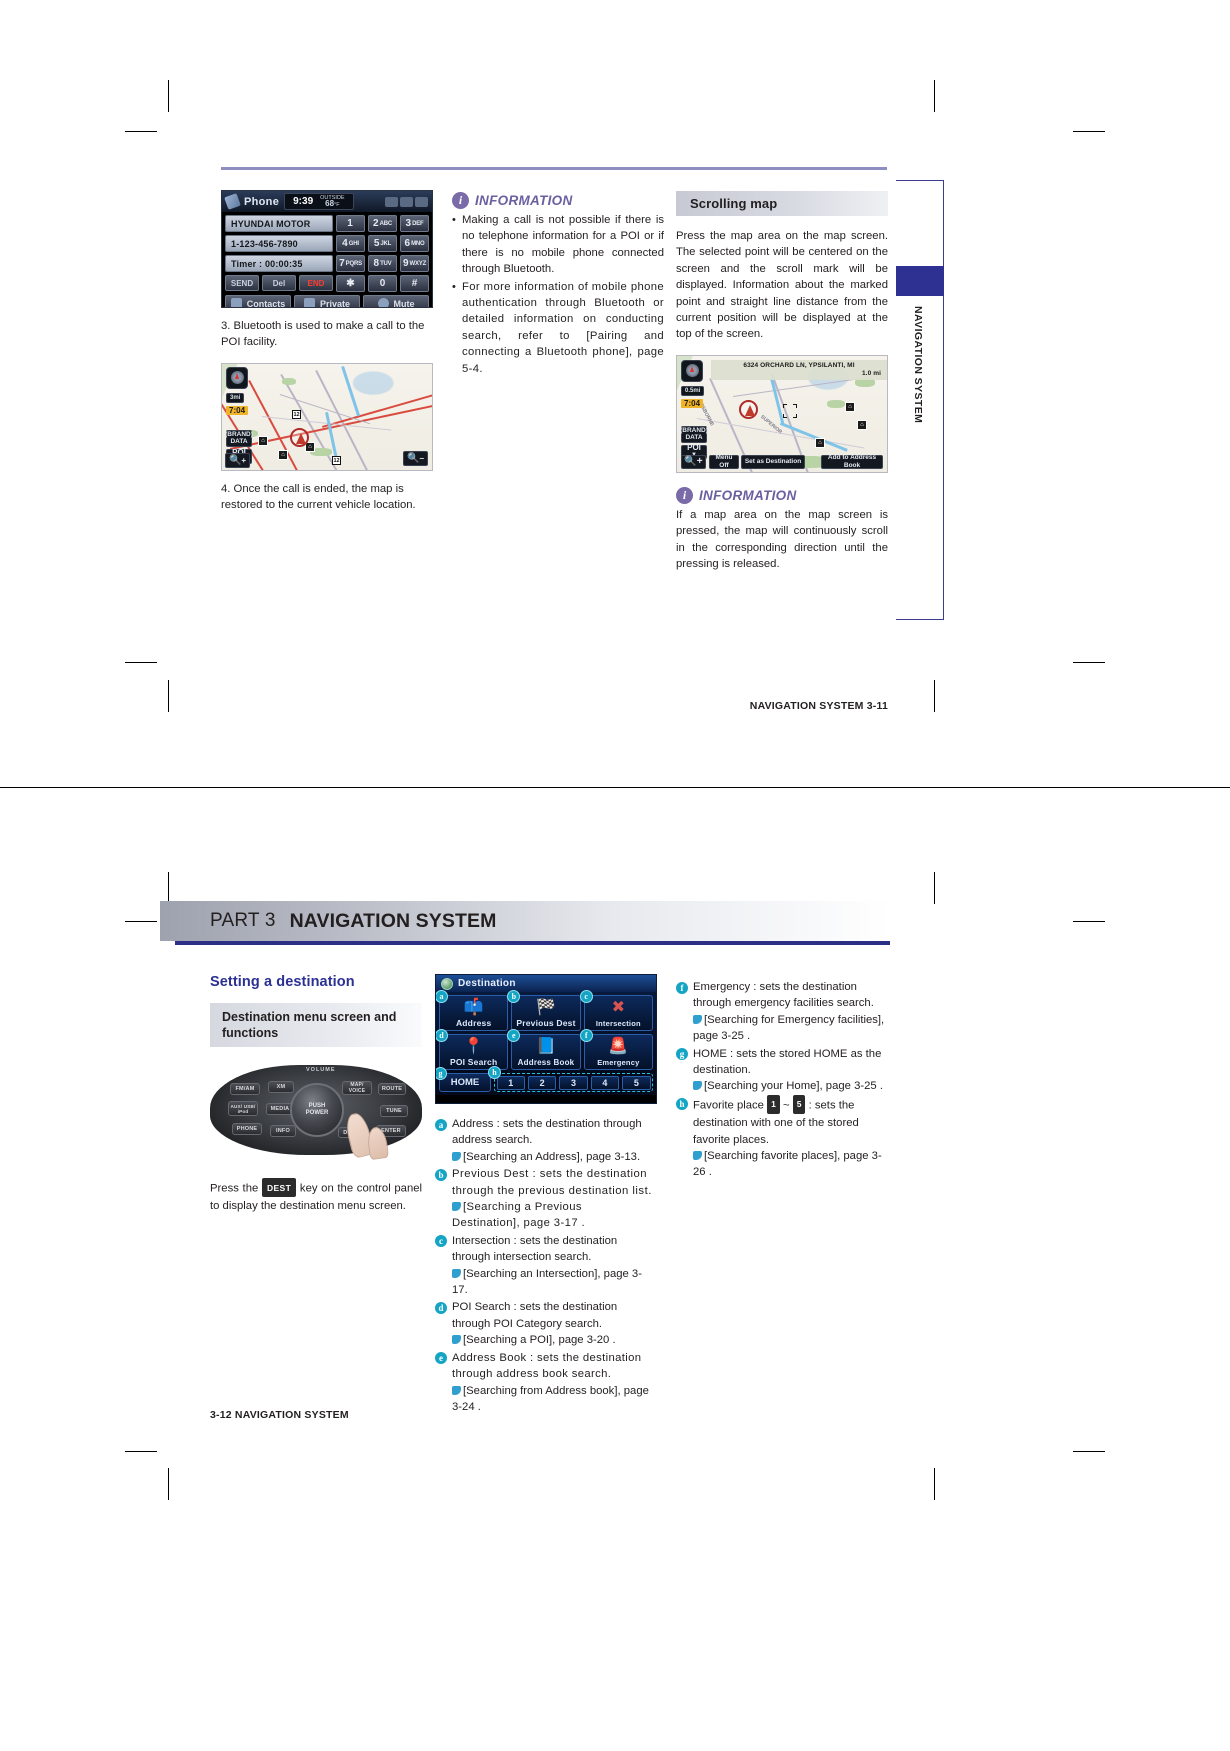 The image size is (1230, 1751). What do you see at coordinates (327, 416) in the screenshot?
I see `map-screen-current-location: 12 12 ⌂ ⌂ ⌂ 3mi 7:04 (BRAND) DATA POI▼` at bounding box center [327, 416].